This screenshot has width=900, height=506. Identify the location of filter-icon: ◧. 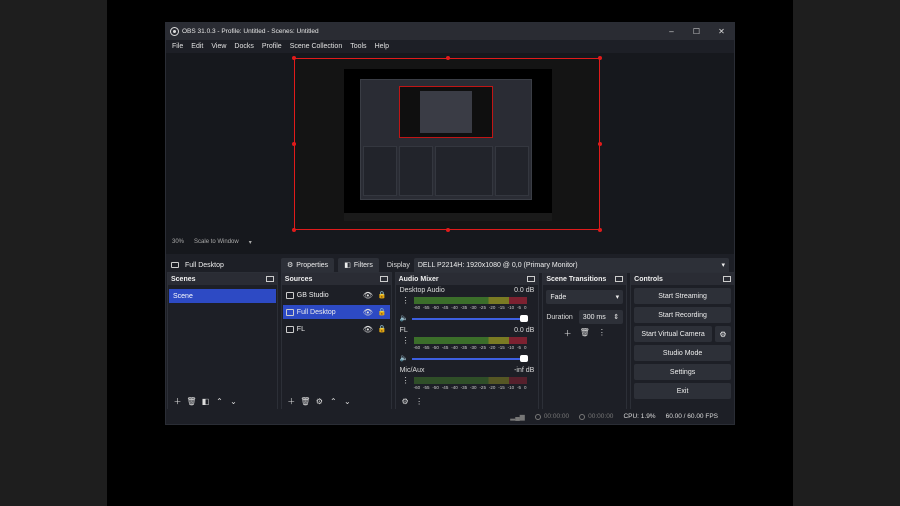
(205, 401).